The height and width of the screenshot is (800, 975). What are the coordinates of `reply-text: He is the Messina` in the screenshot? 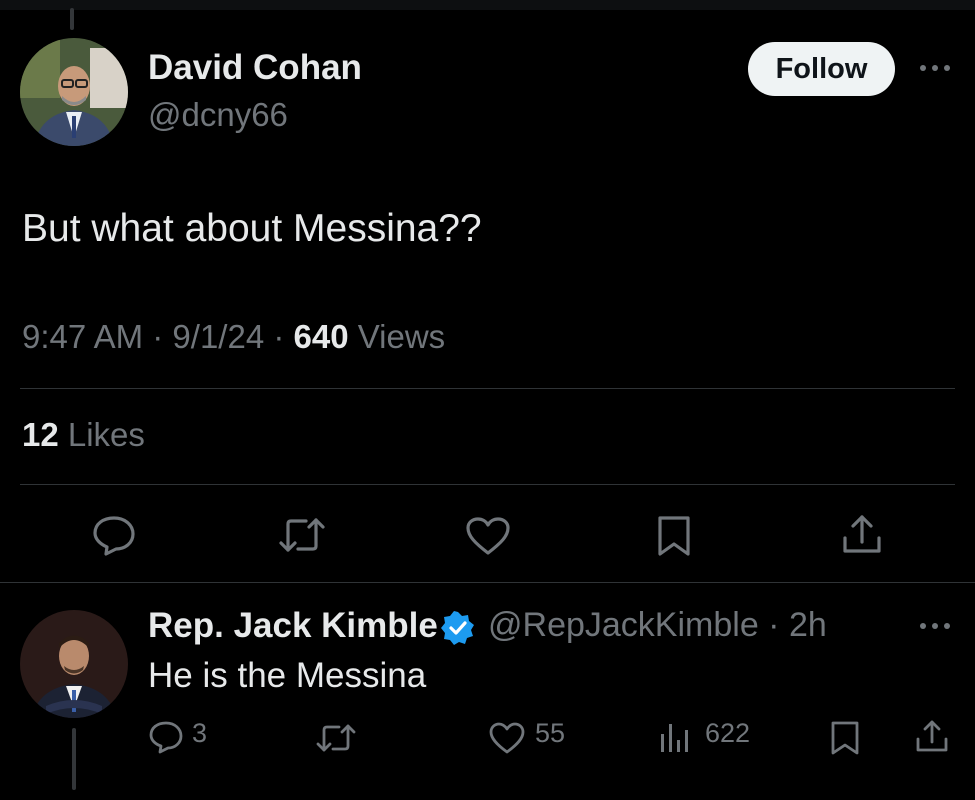 It's located at (287, 675).